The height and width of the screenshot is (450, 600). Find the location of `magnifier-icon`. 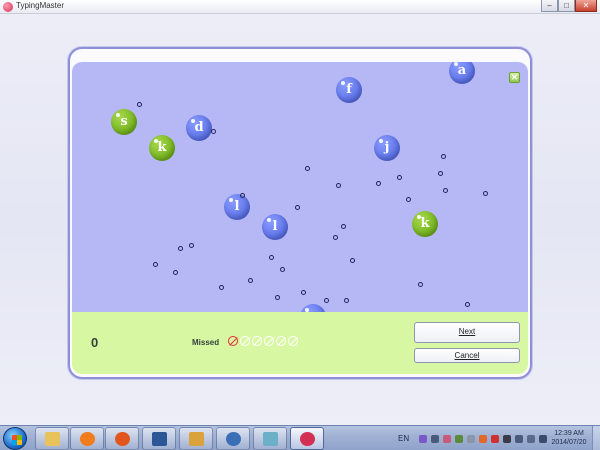

magnifier-icon is located at coordinates (196, 439).